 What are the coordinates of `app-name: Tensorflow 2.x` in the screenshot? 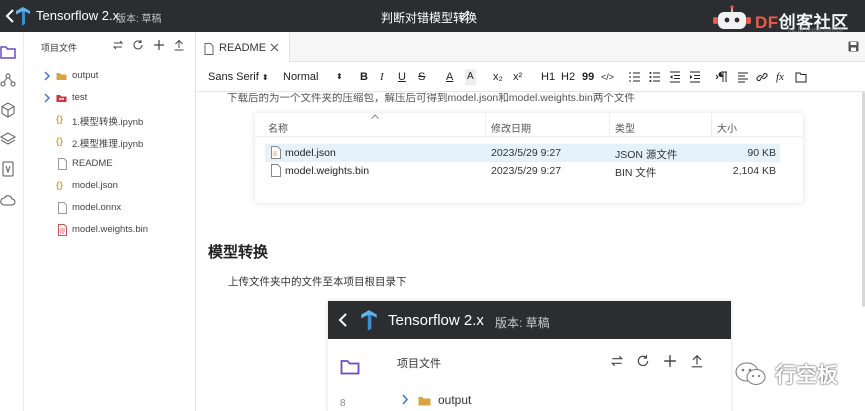 It's located at (78, 15).